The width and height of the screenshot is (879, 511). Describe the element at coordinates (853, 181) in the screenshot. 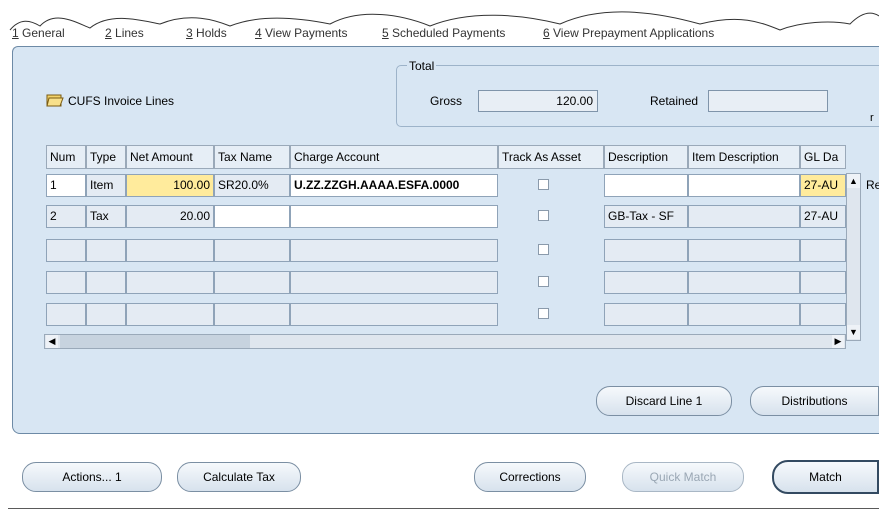

I see `scroll-up-icon: ▲` at that location.